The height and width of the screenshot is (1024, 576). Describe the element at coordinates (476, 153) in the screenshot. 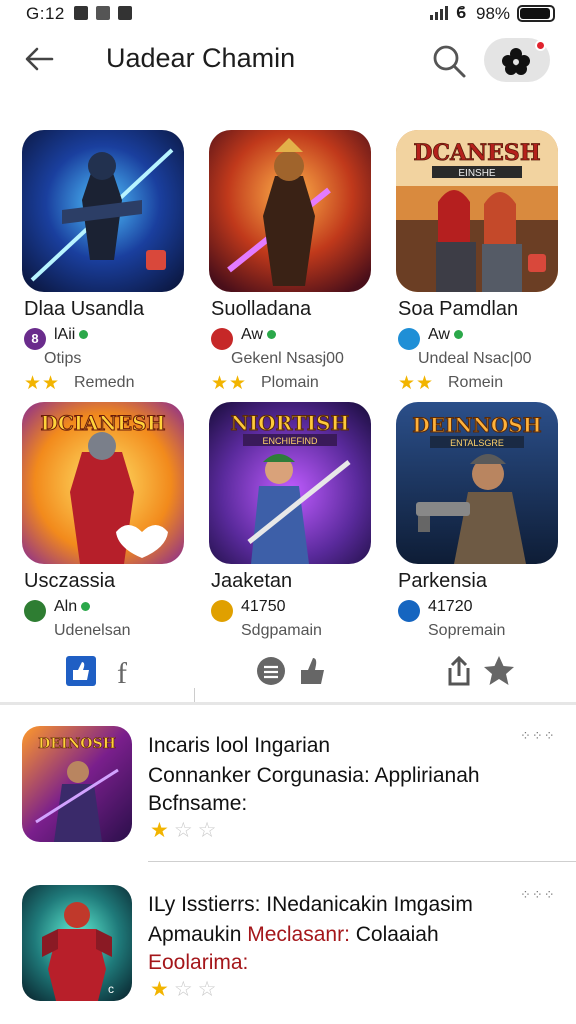

I see `svg-text: DCANESH` at that location.